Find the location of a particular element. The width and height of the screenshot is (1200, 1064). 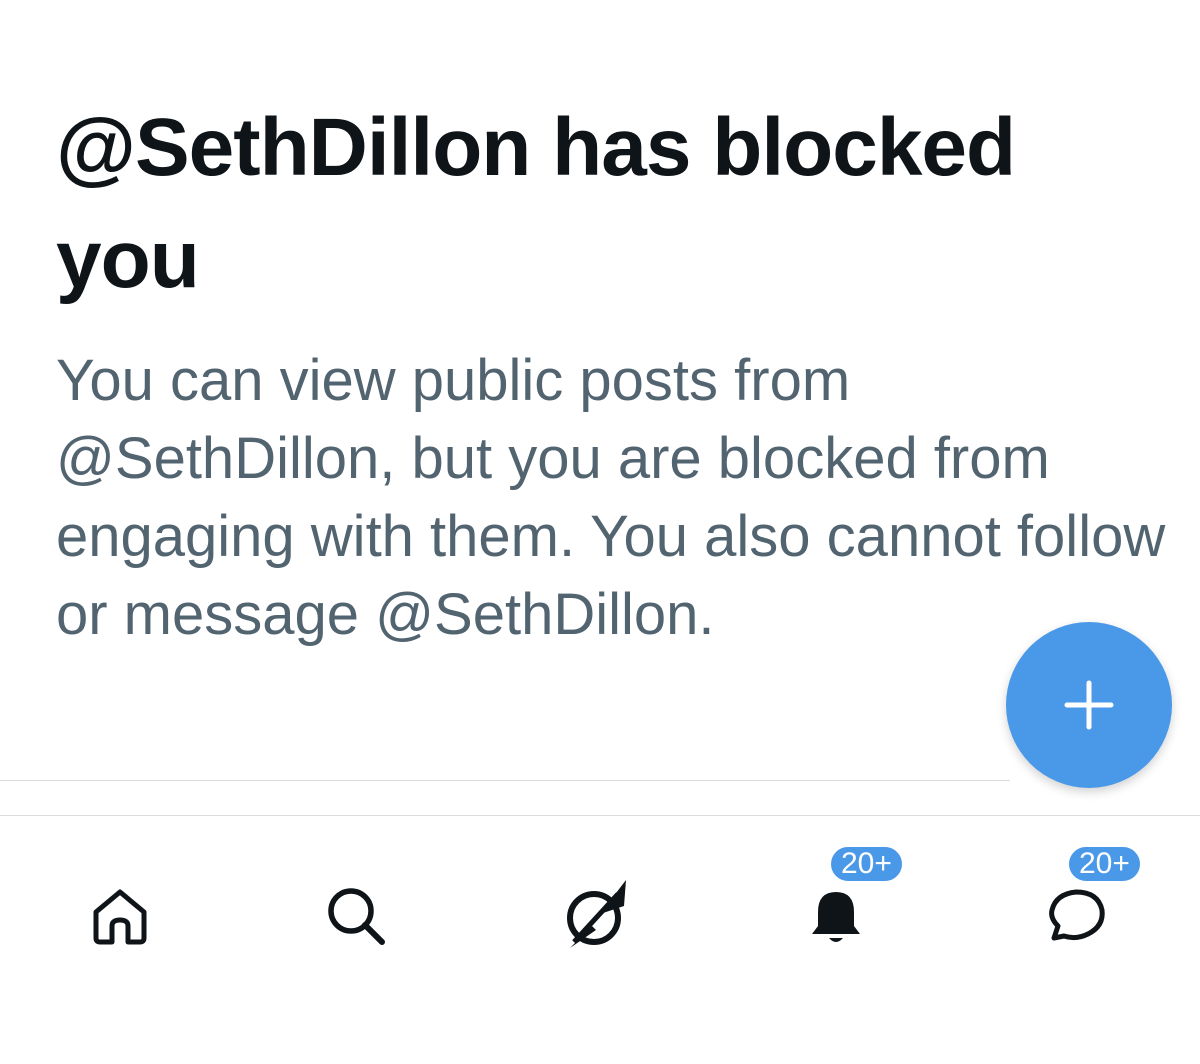

message-icon is located at coordinates (1077, 915).